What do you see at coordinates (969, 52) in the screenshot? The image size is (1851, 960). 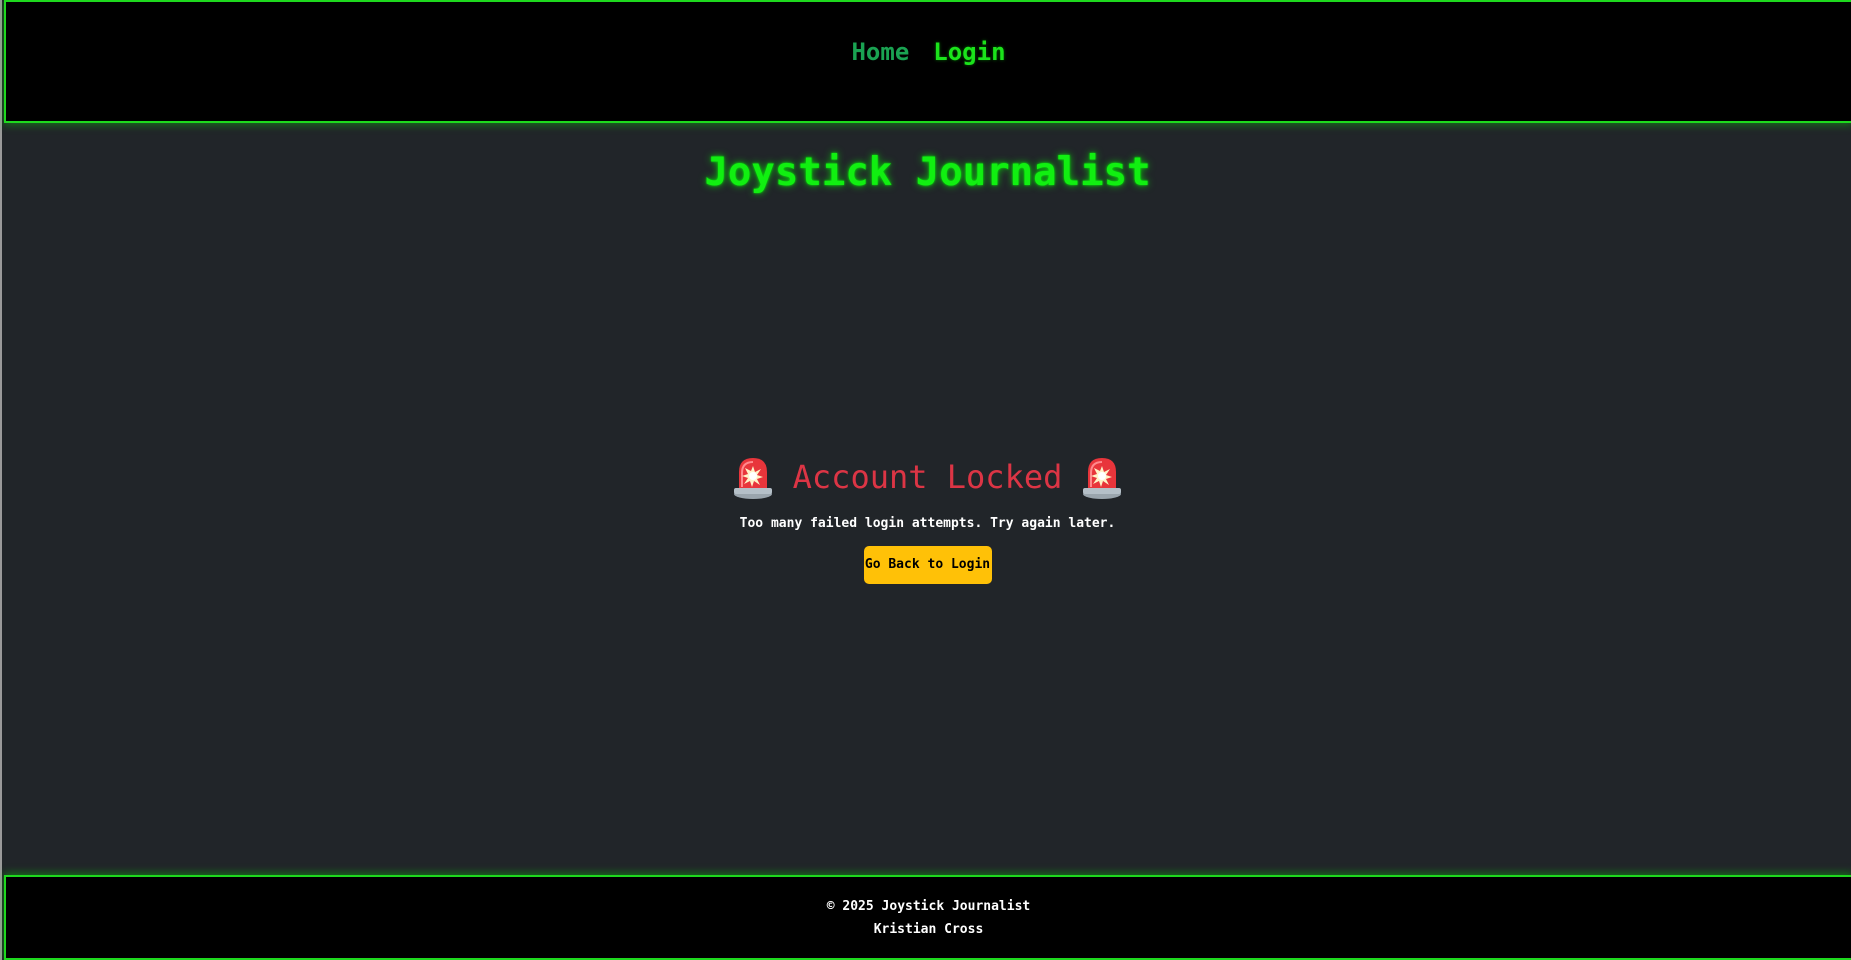 I see `nav-login-link: Login` at bounding box center [969, 52].